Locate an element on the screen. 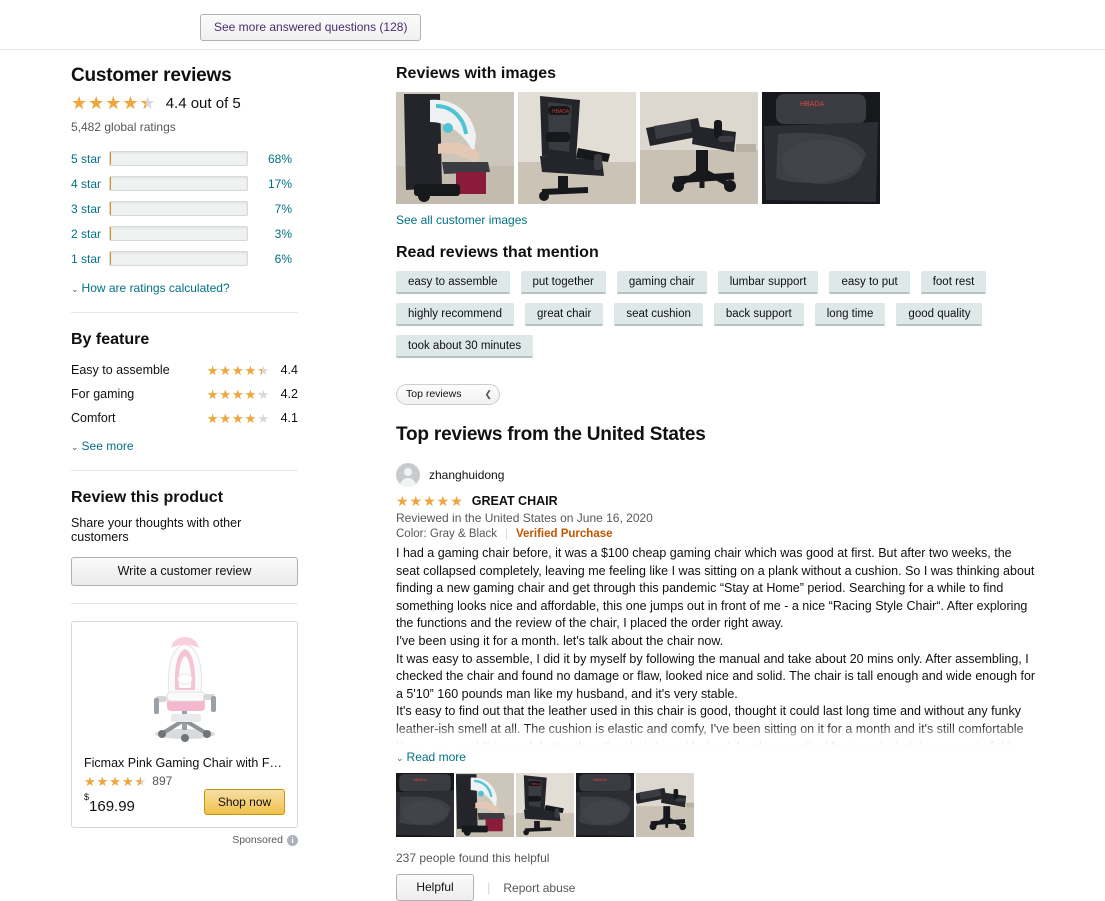 The width and height of the screenshot is (1105, 901). review-title-row: ★★★★★ ★★★★★ GREAT CHAIR is located at coordinates (716, 501).